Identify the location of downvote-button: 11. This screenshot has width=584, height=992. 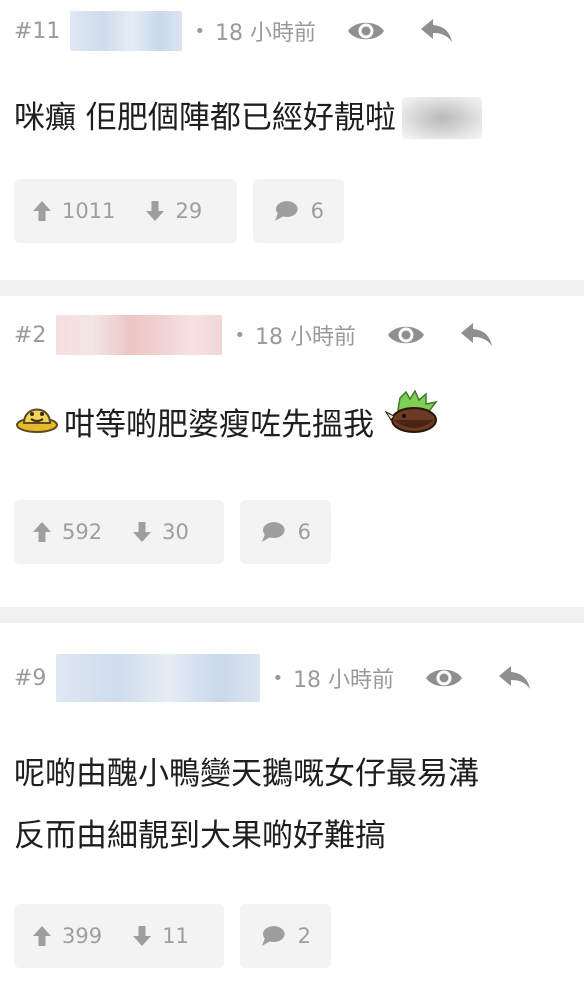
(160, 936).